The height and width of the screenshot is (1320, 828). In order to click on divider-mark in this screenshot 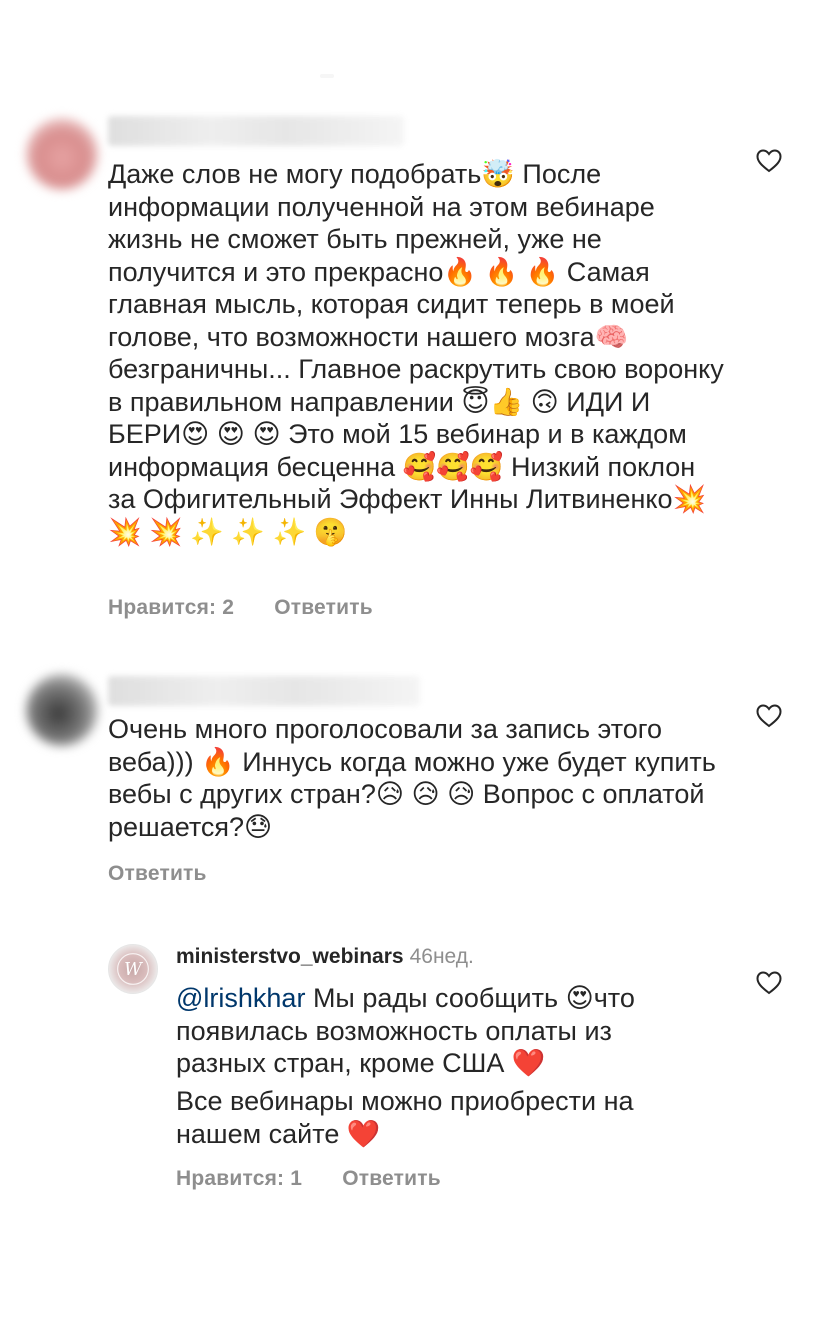, I will do `click(327, 76)`.